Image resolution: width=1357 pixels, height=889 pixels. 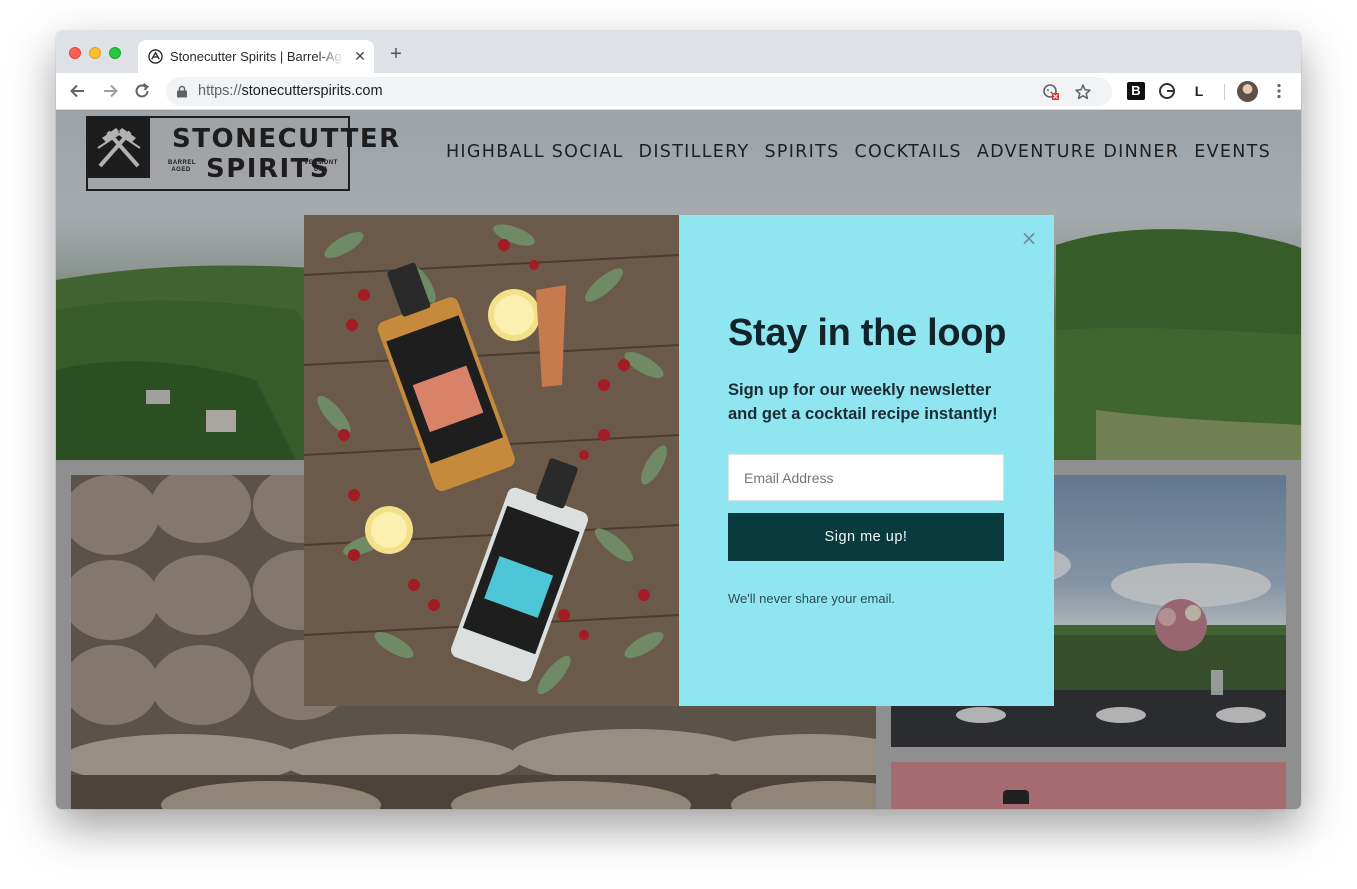 What do you see at coordinates (811, 598) in the screenshot?
I see `privacy-note: We'll never share your email.` at bounding box center [811, 598].